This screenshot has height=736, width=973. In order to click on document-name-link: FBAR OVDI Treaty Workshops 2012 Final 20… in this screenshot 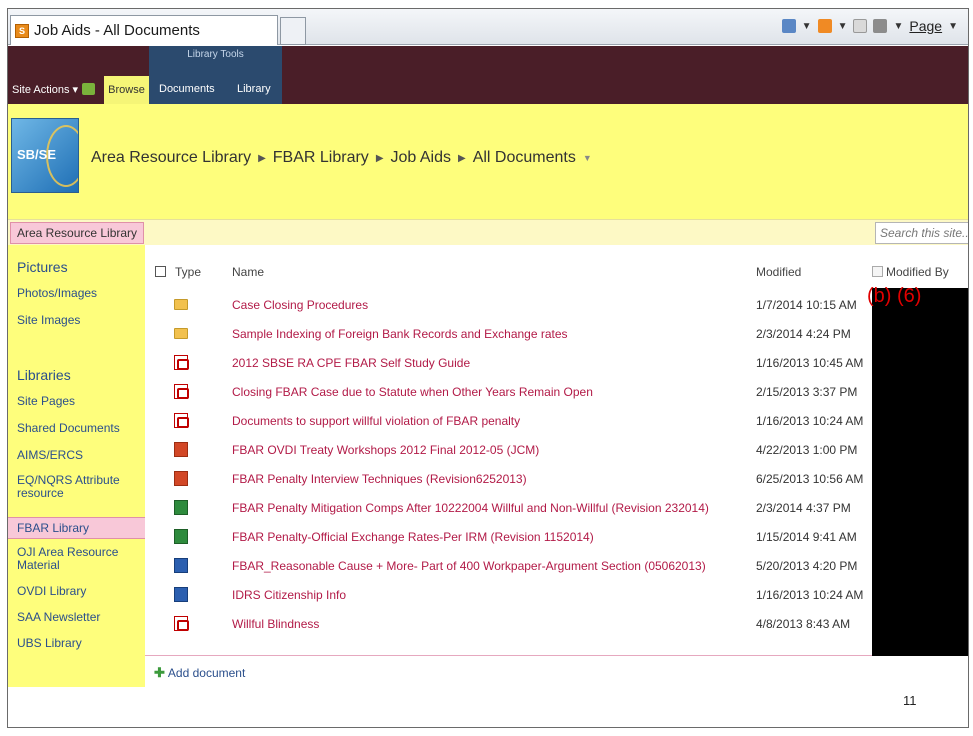, I will do `click(385, 450)`.